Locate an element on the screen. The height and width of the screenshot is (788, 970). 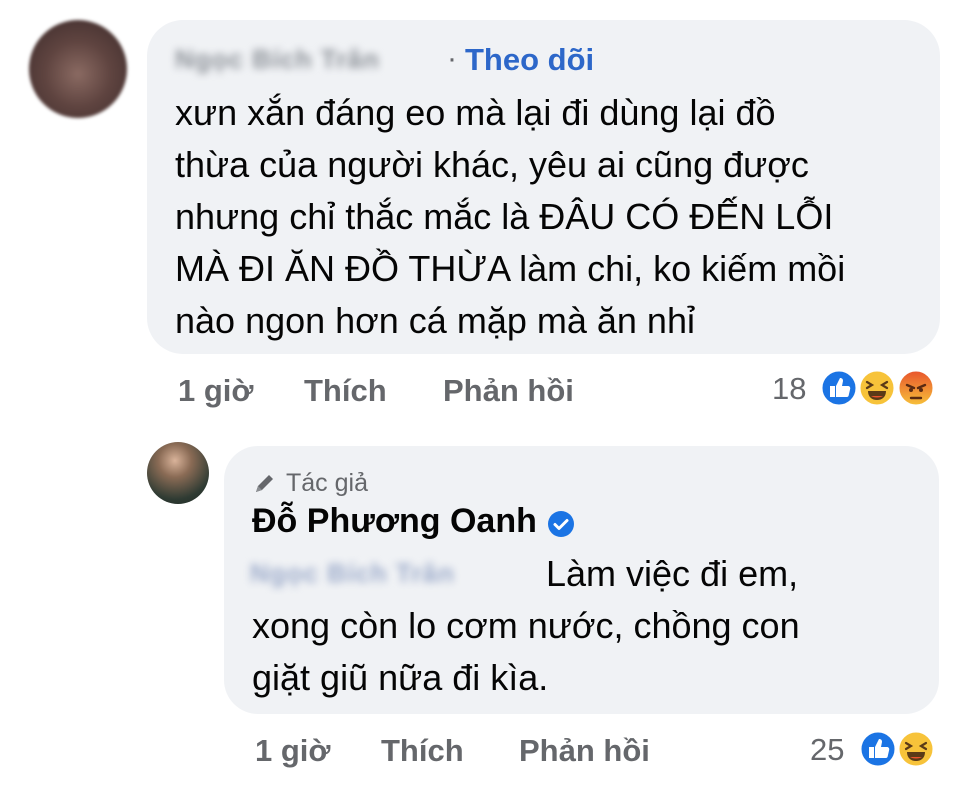
comment-text-line: xưn xắn đáng eo mà lại đi dùng lại đồ is located at coordinates (475, 112).